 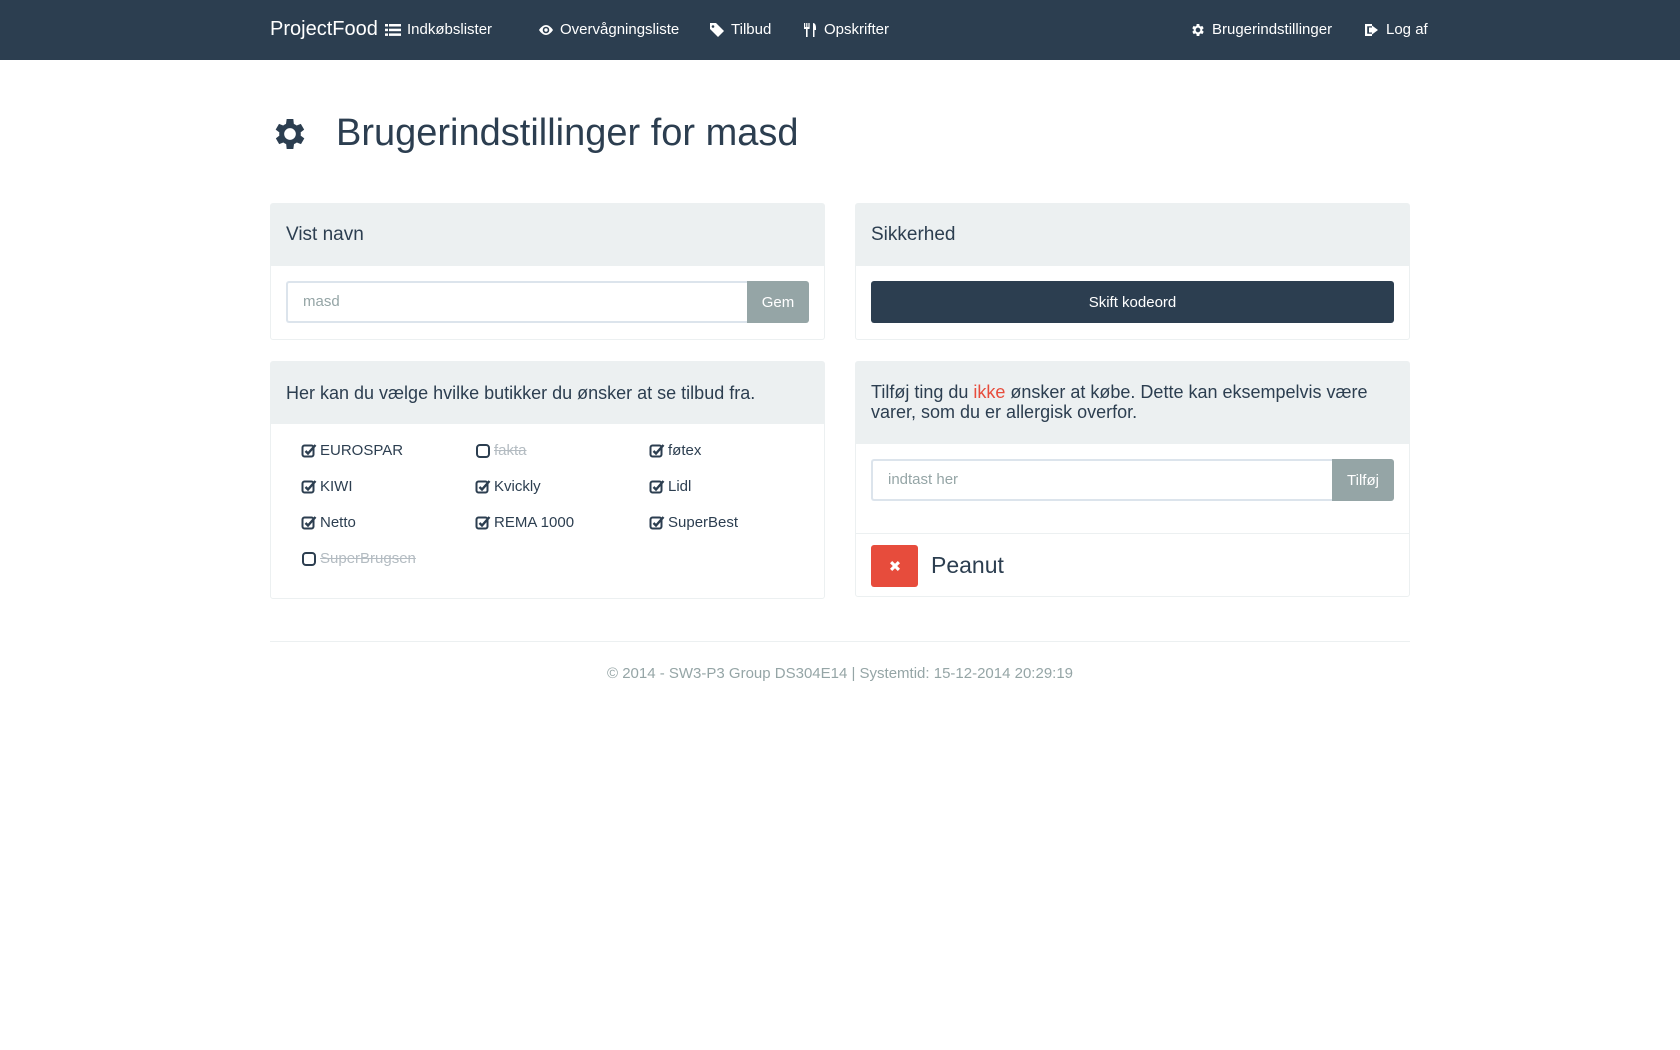 I want to click on close-icon, so click(x=894, y=565).